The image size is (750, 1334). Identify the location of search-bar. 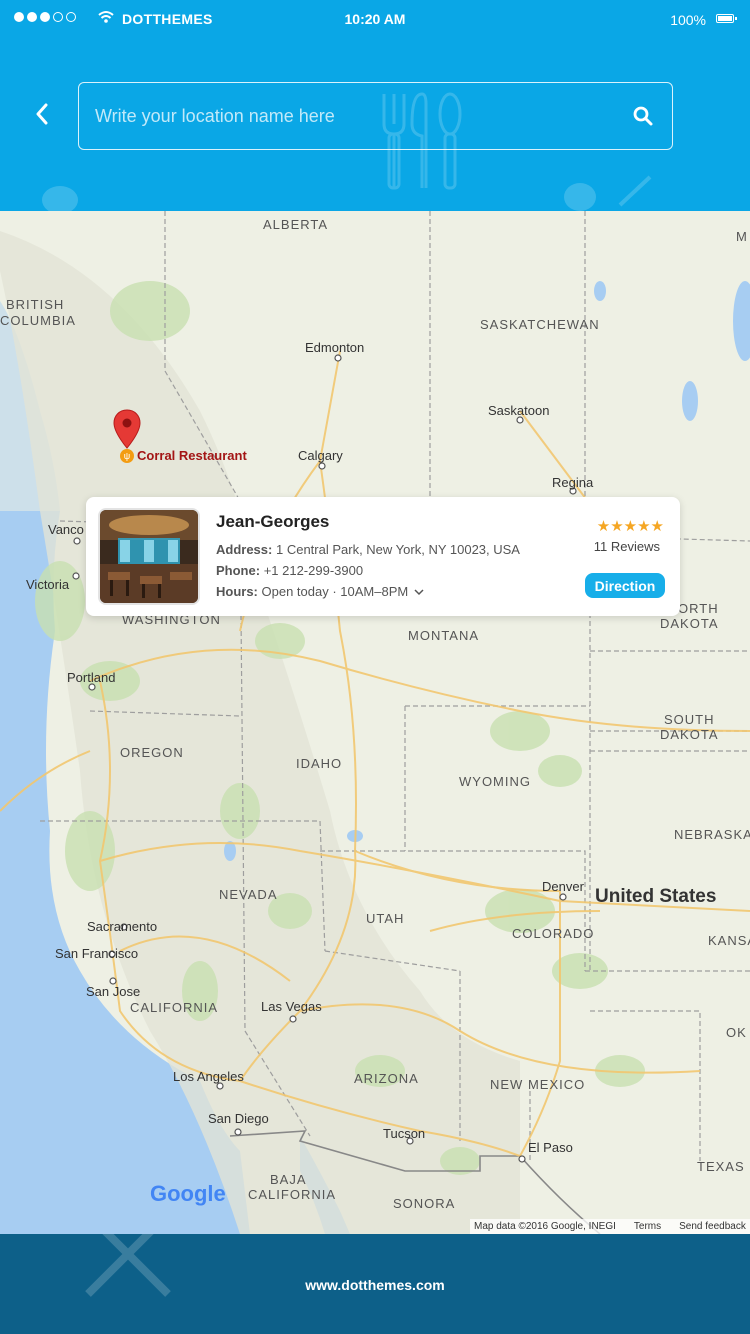
(375, 116).